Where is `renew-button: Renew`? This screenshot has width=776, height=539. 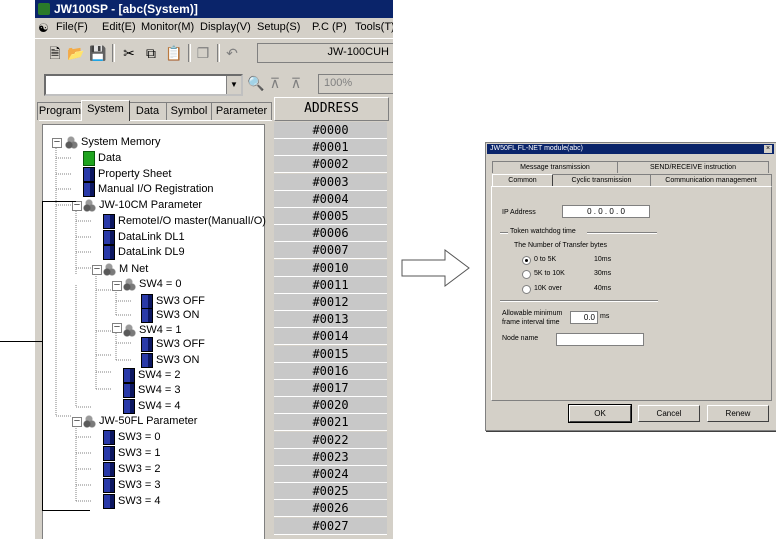
renew-button: Renew is located at coordinates (738, 413).